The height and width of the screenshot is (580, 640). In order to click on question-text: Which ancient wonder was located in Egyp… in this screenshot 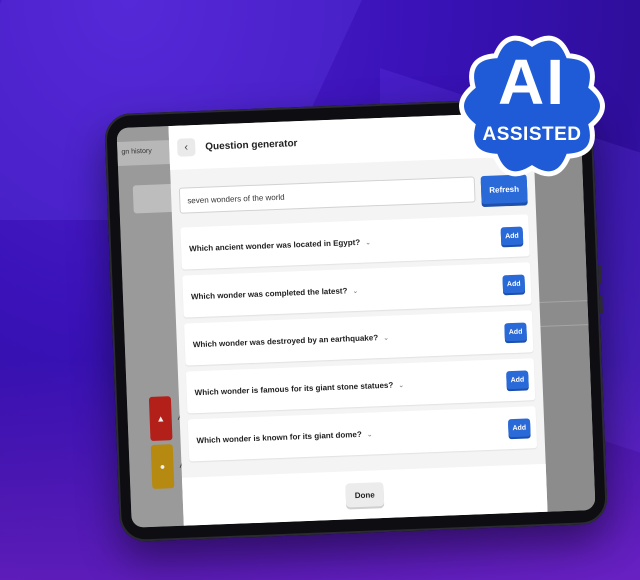, I will do `click(280, 245)`.